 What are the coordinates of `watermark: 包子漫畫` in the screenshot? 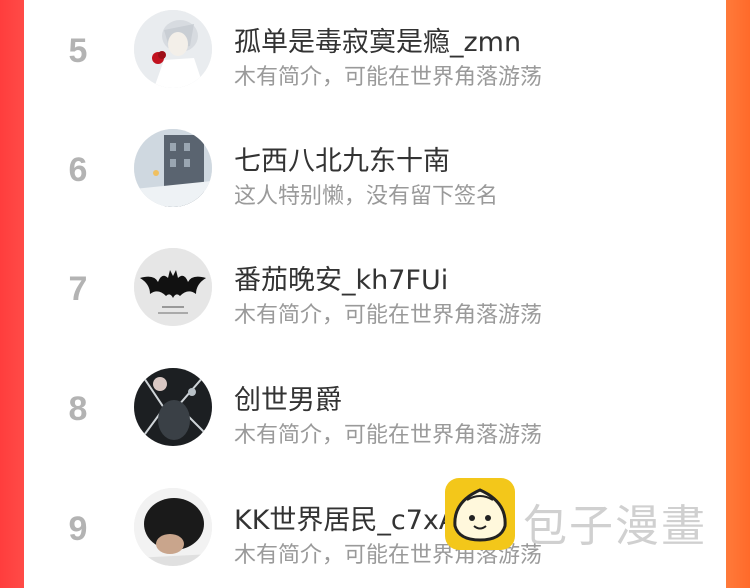 It's located at (590, 518).